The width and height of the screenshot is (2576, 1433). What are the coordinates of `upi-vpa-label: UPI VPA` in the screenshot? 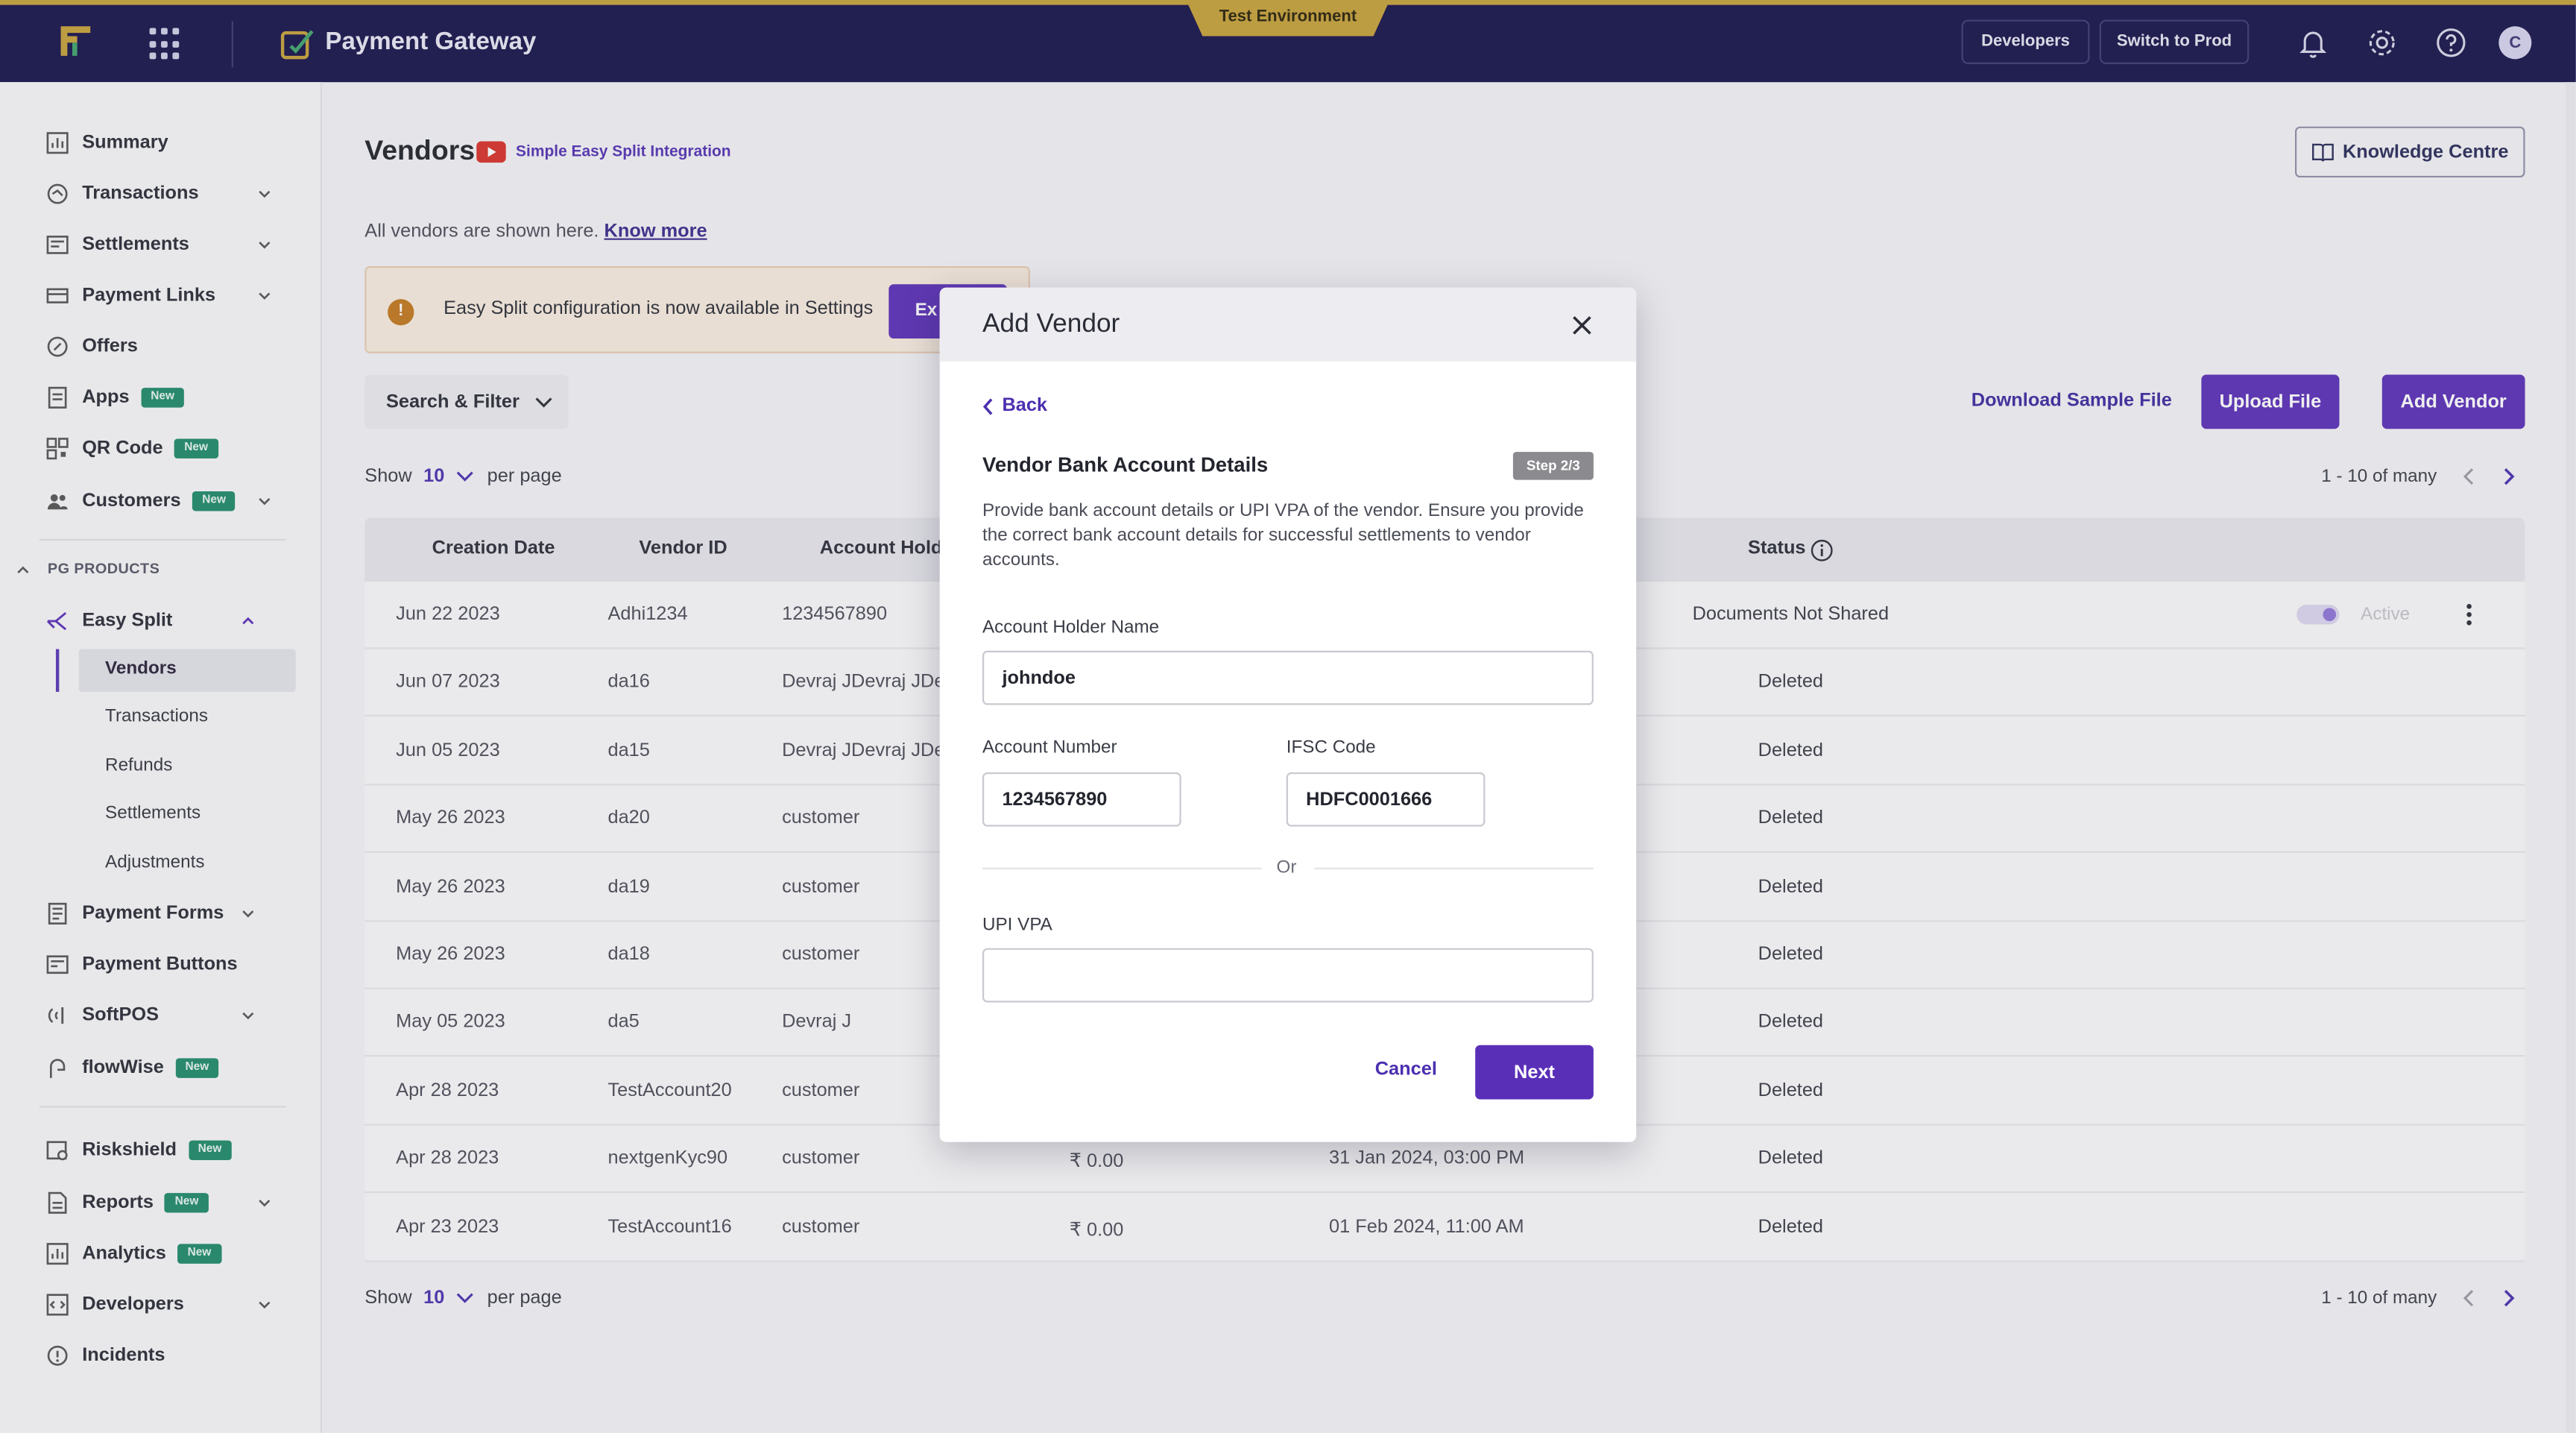 It's located at (1017, 926).